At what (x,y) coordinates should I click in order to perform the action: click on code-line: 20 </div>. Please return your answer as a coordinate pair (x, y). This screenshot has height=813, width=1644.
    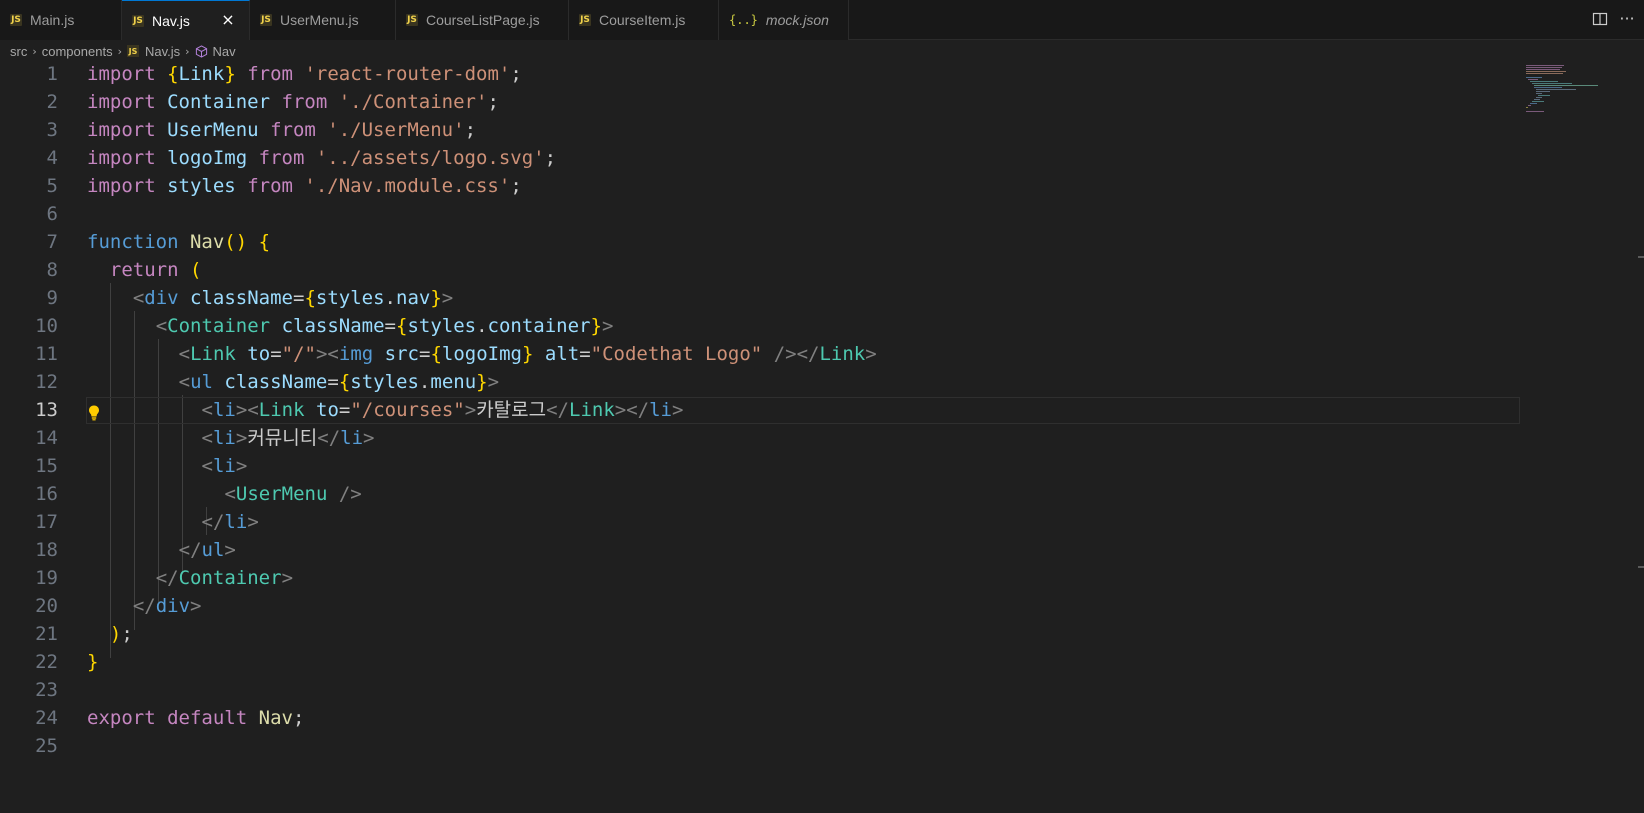
    Looking at the image, I should click on (760, 606).